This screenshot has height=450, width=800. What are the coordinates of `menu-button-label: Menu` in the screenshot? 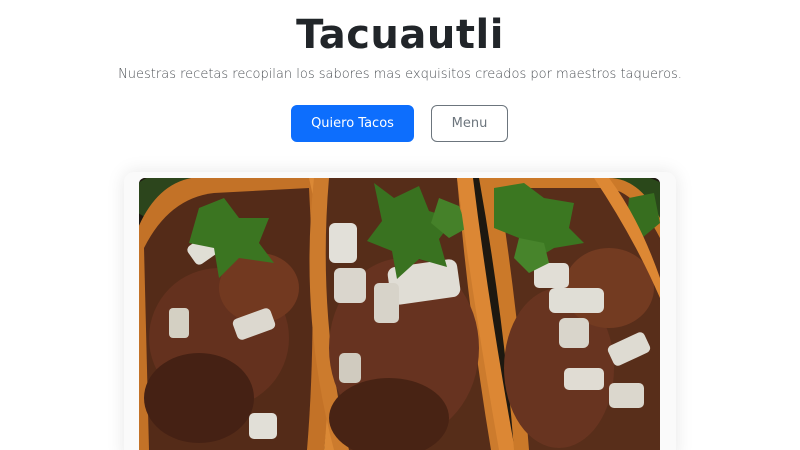 It's located at (469, 123).